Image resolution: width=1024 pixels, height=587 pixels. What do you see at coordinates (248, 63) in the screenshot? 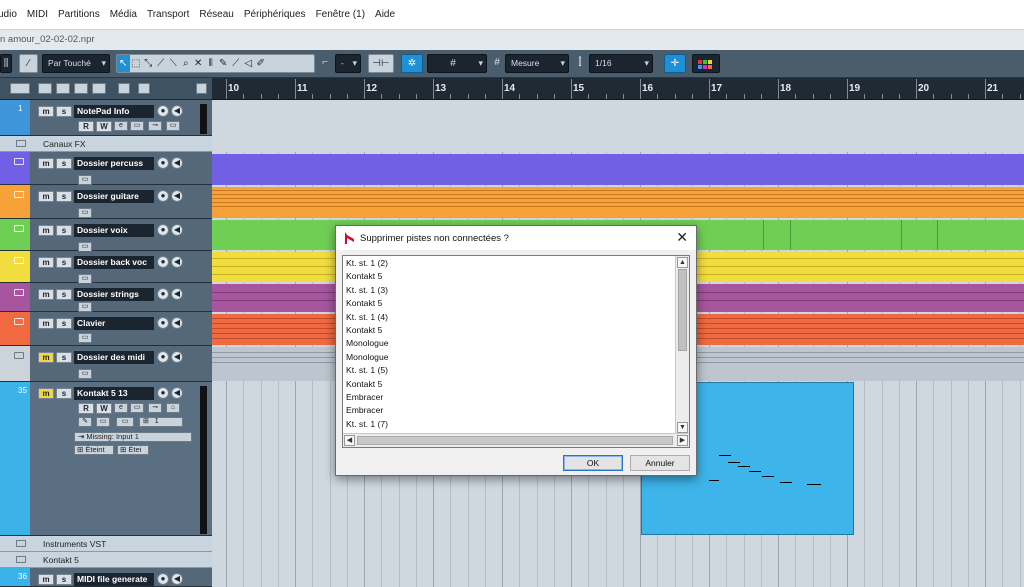
I see `play-tool-icon: ◁` at bounding box center [248, 63].